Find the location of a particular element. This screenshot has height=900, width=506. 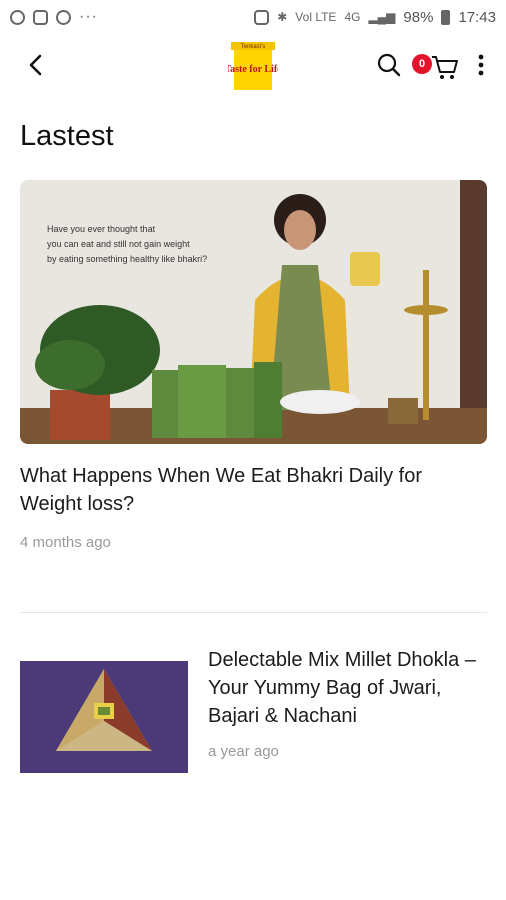

back-arrow-icon is located at coordinates (35, 65).